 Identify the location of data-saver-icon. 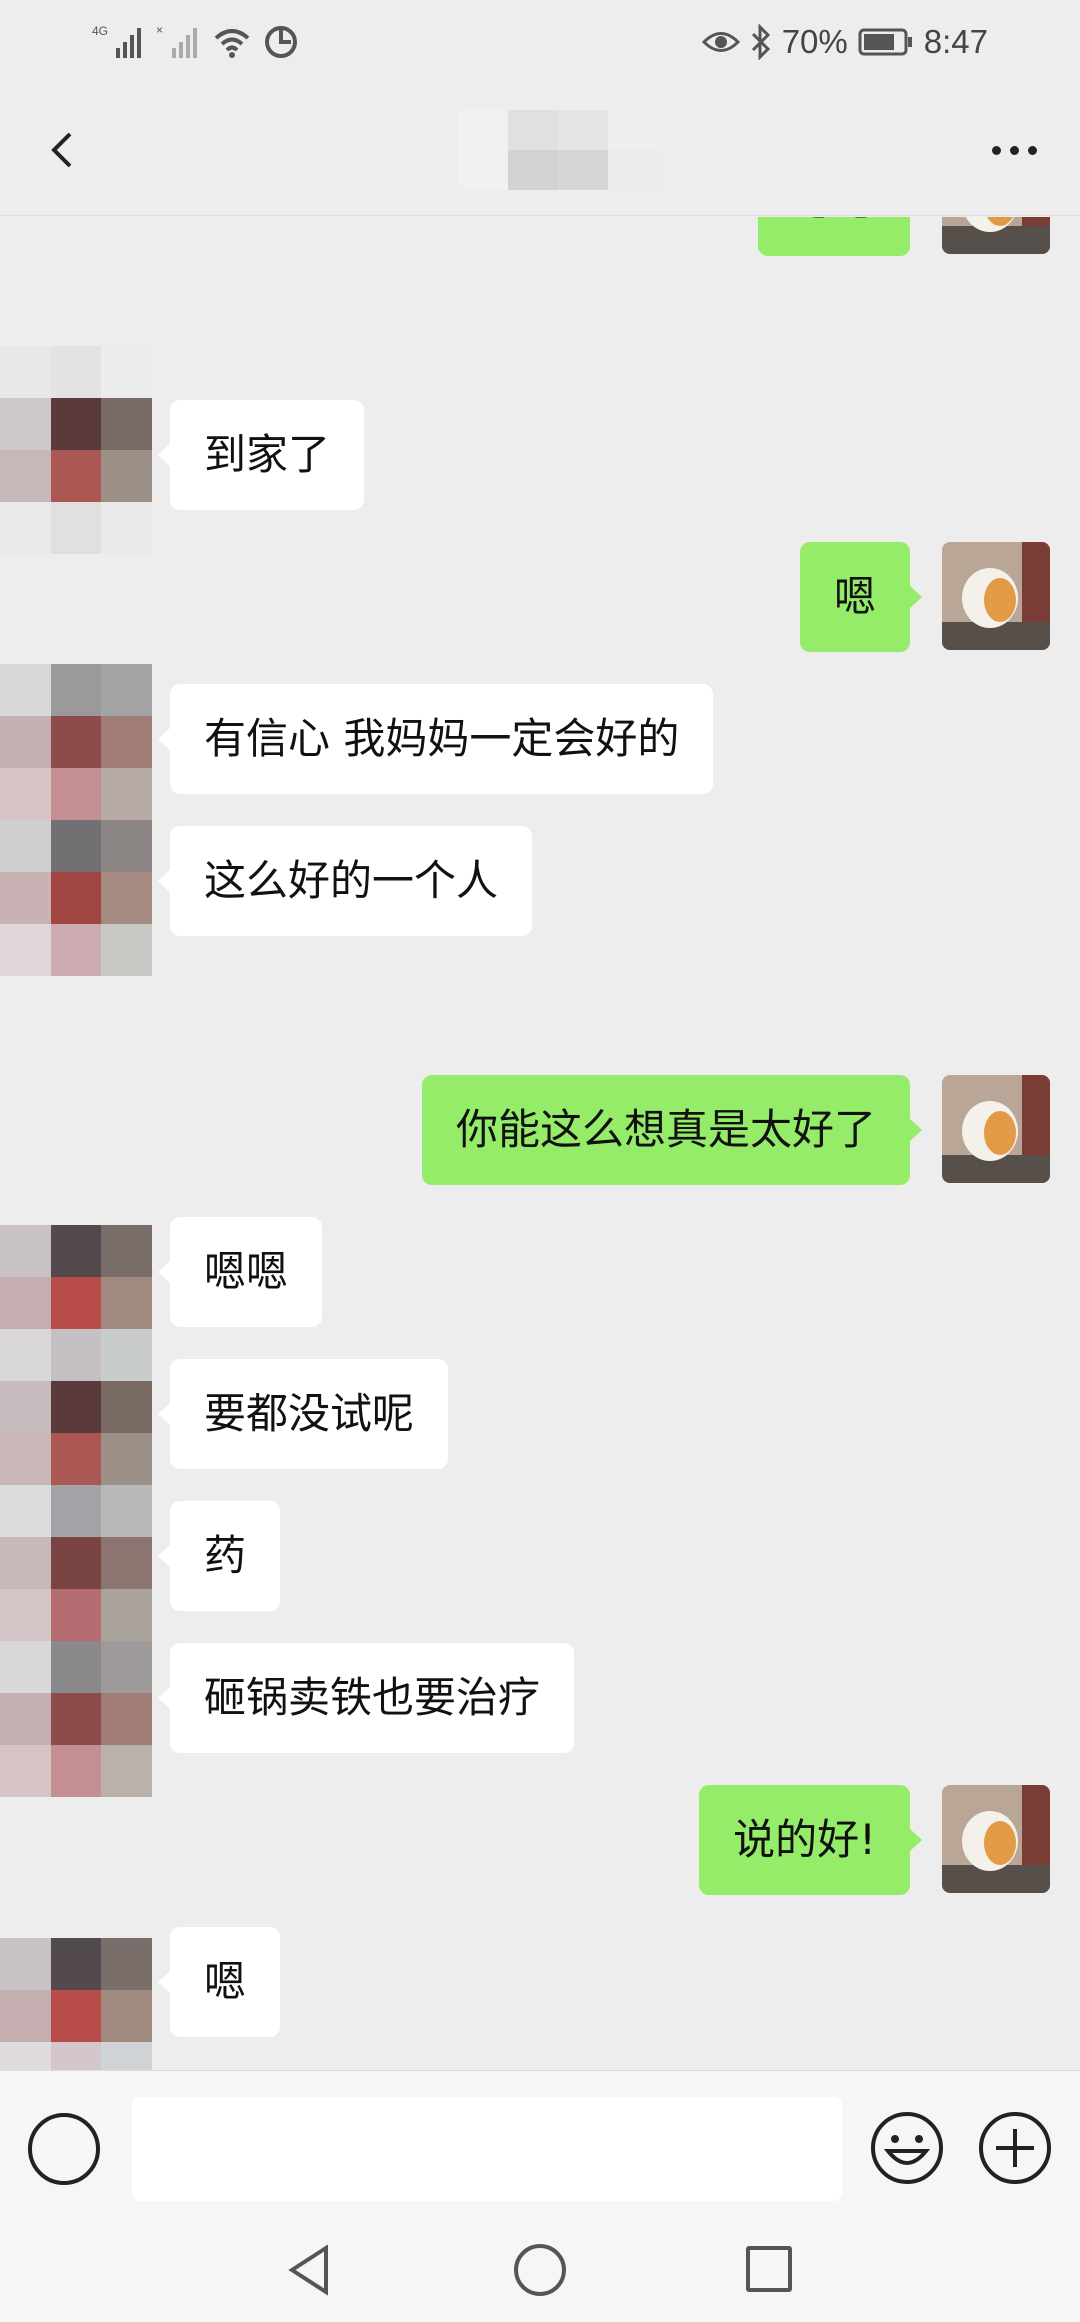
(281, 42).